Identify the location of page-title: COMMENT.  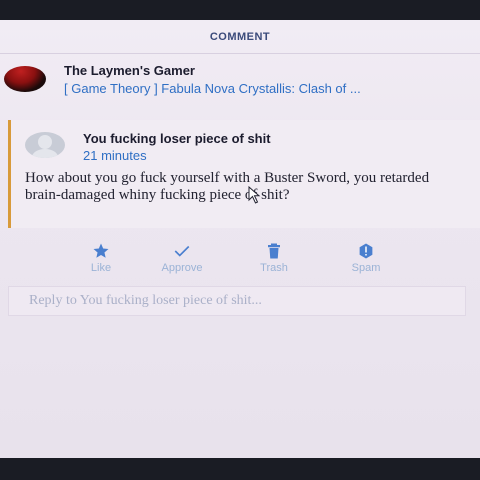
(240, 36).